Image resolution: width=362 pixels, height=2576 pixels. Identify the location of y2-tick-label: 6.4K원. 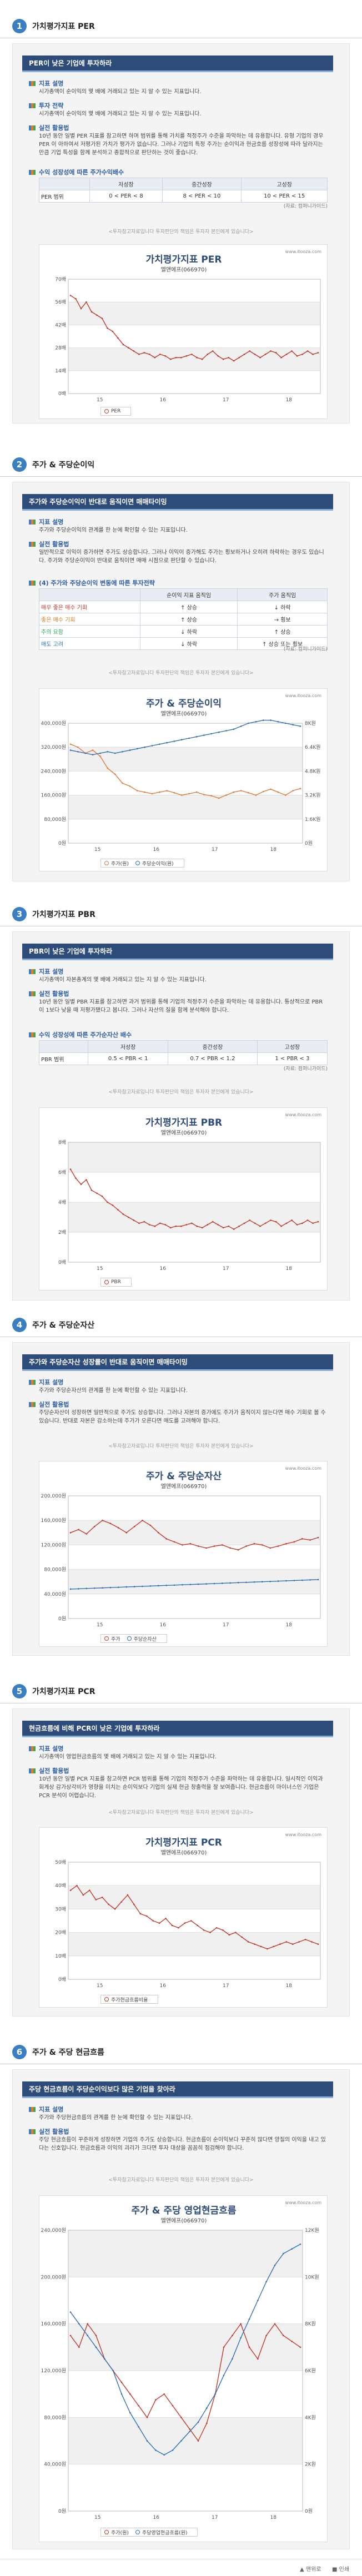
(313, 747).